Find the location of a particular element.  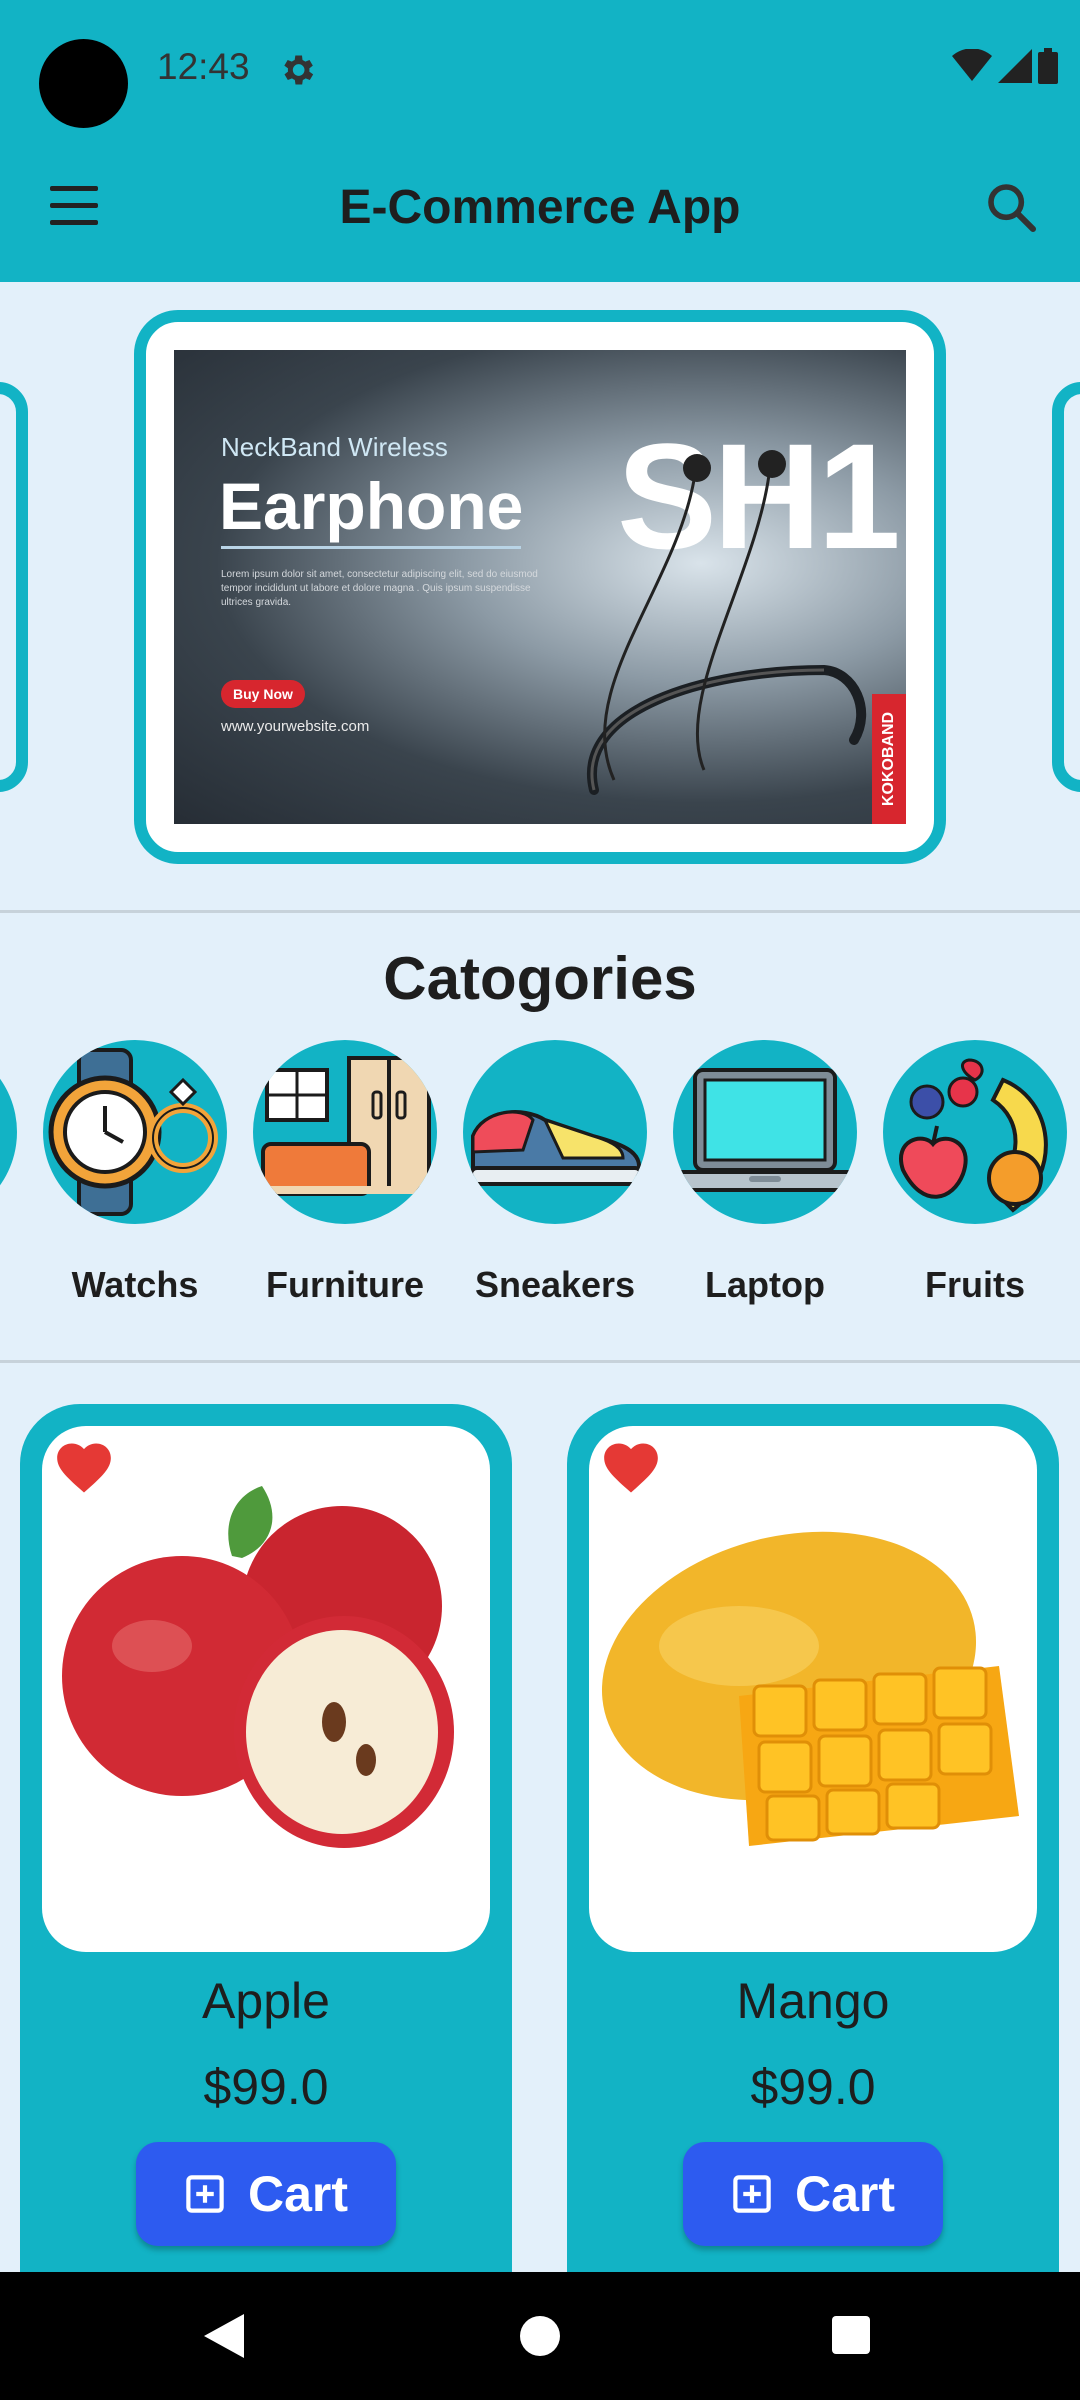

banner-headline: Earphone is located at coordinates (371, 506).